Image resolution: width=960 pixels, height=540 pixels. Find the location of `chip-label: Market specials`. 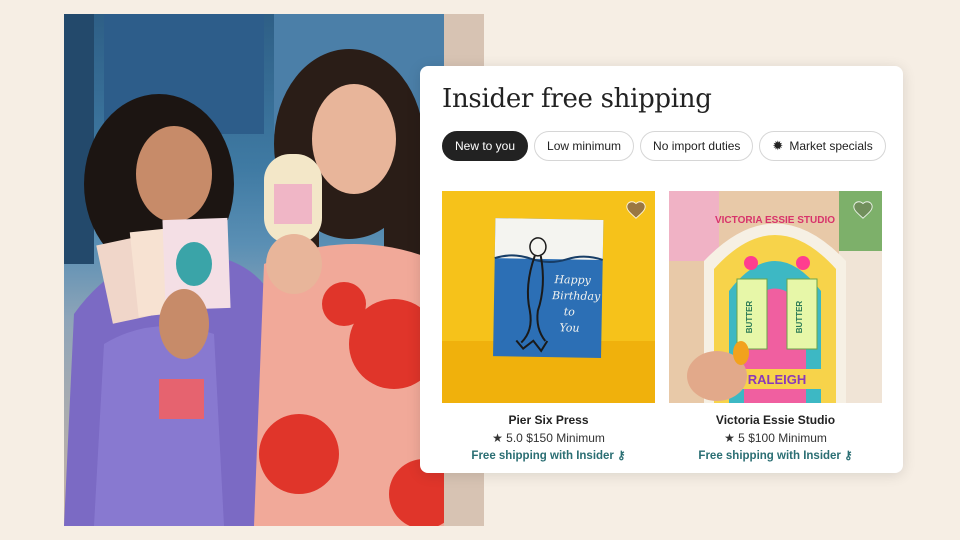

chip-label: Market specials is located at coordinates (831, 146).